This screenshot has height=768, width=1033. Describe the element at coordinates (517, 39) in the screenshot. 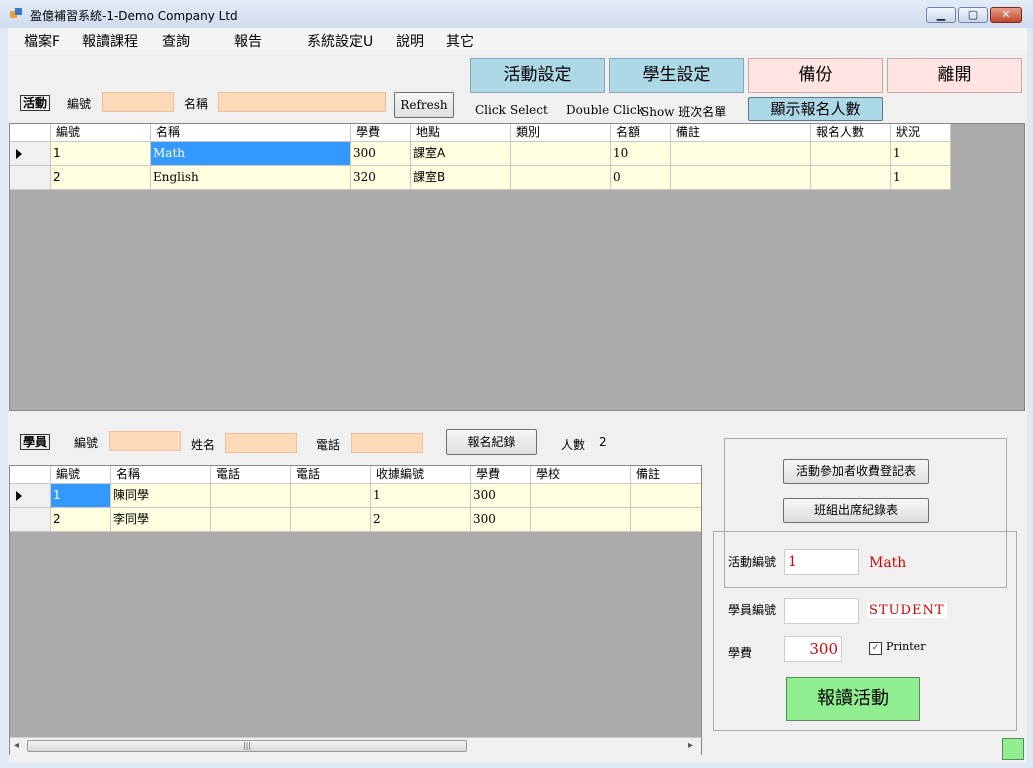

I see `menu-bar: 檔案F 報讀課程 查詢 報告 系統設定U 說明 其它` at that location.